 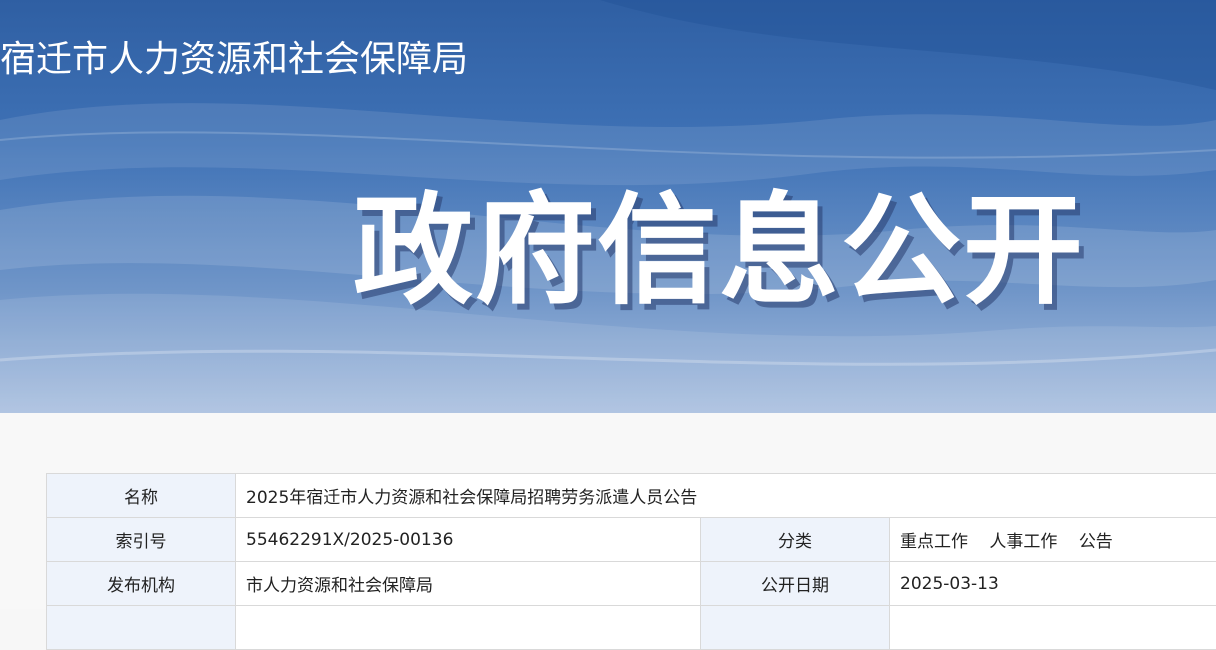 What do you see at coordinates (934, 542) in the screenshot?
I see `category-tag: 重点工作` at bounding box center [934, 542].